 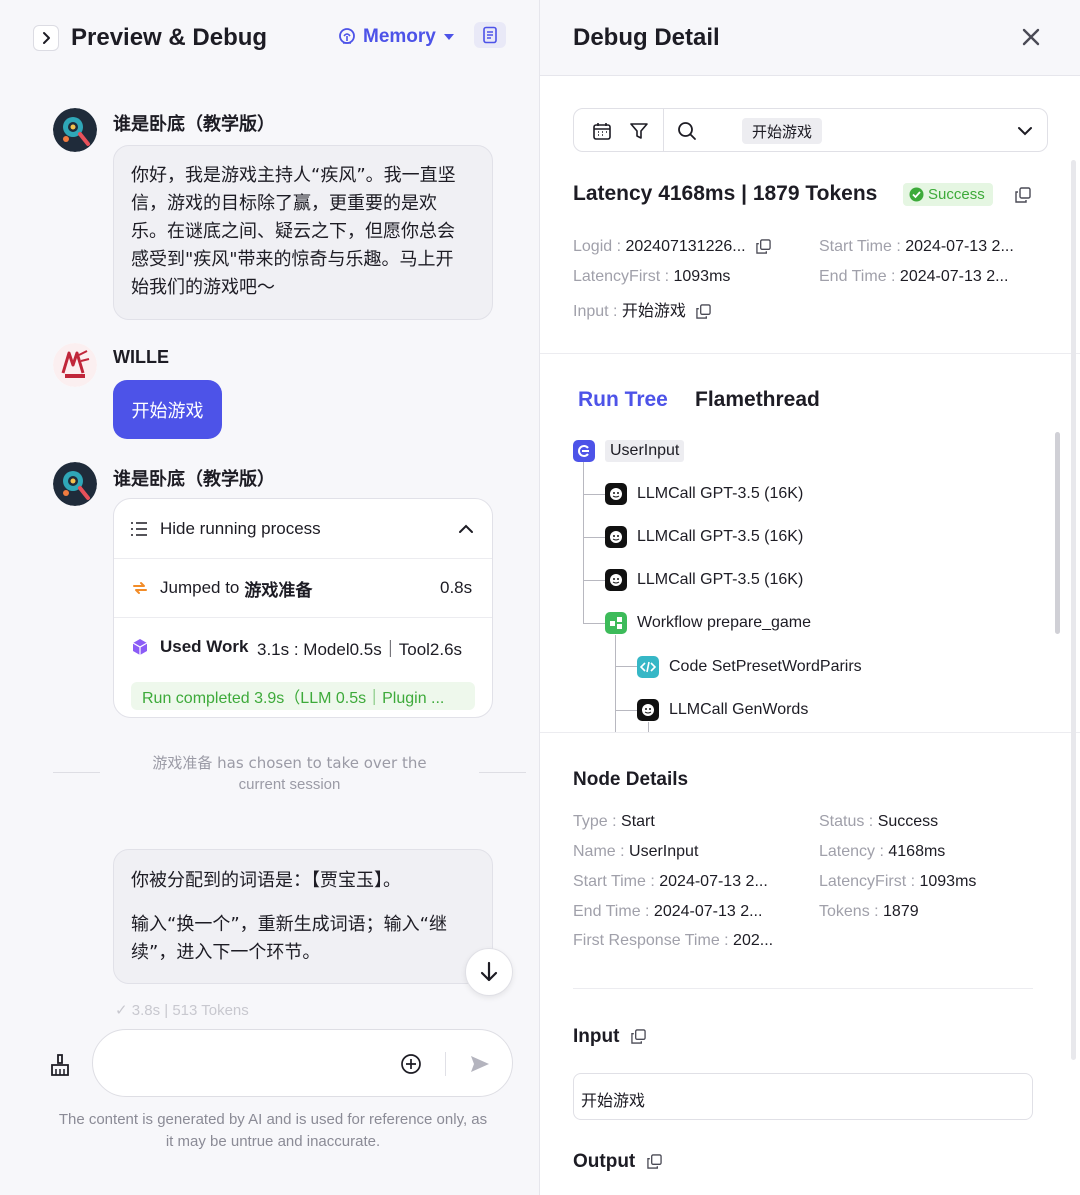 What do you see at coordinates (664, 851) in the screenshot?
I see `field-value: UserInput` at bounding box center [664, 851].